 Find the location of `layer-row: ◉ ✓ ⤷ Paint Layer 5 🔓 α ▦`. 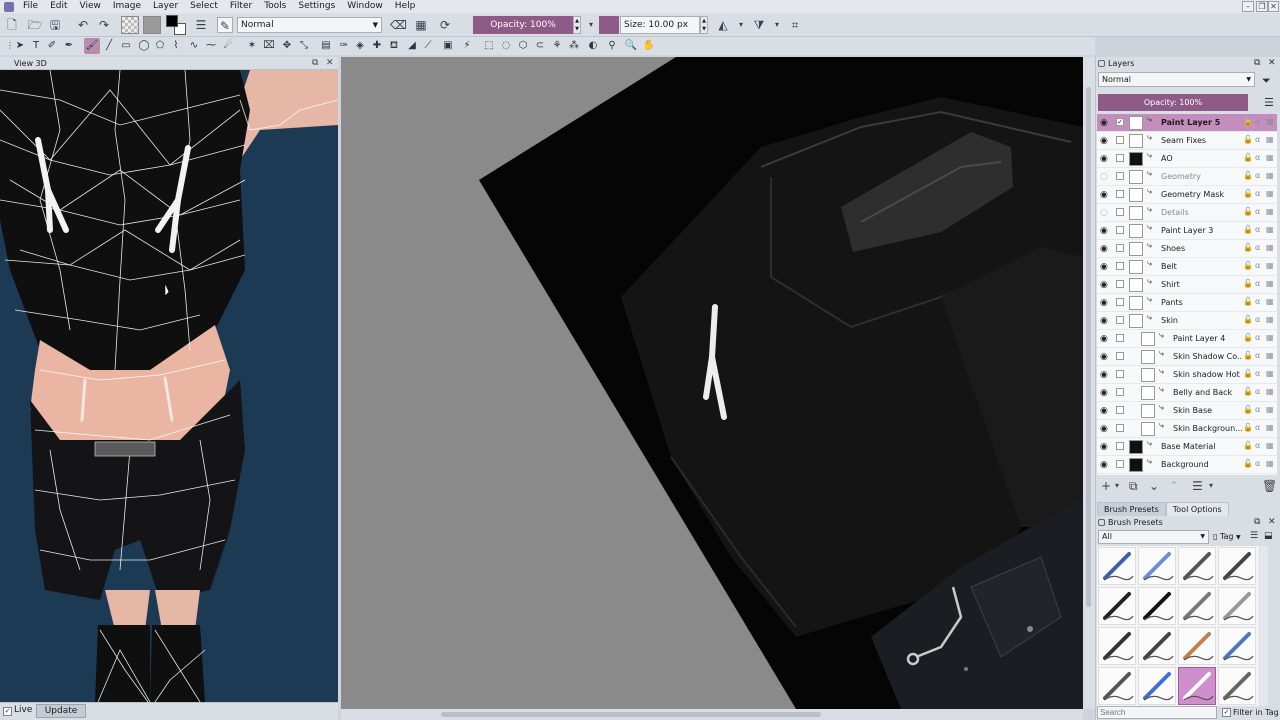

layer-row: ◉ ✓ ⤷ Paint Layer 5 🔓 α ▦ is located at coordinates (1187, 123).